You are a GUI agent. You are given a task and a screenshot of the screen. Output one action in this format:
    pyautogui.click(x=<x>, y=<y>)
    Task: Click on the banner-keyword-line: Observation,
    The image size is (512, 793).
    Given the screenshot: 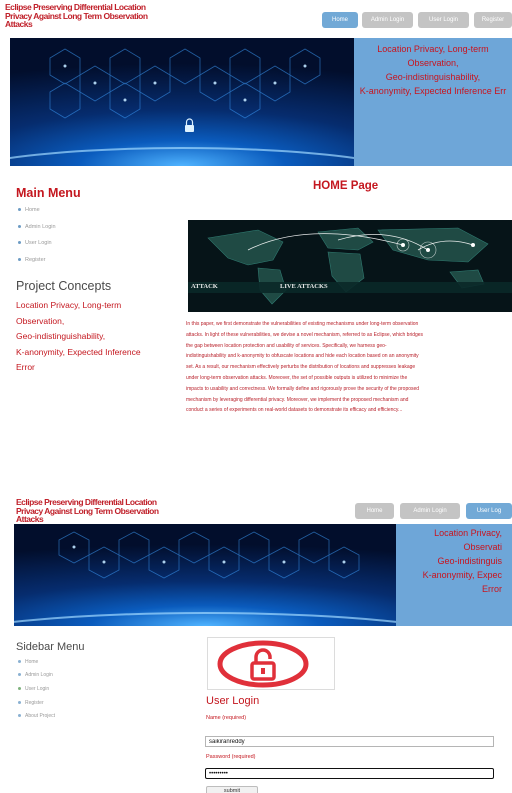 What is the action you would take?
    pyautogui.click(x=433, y=63)
    